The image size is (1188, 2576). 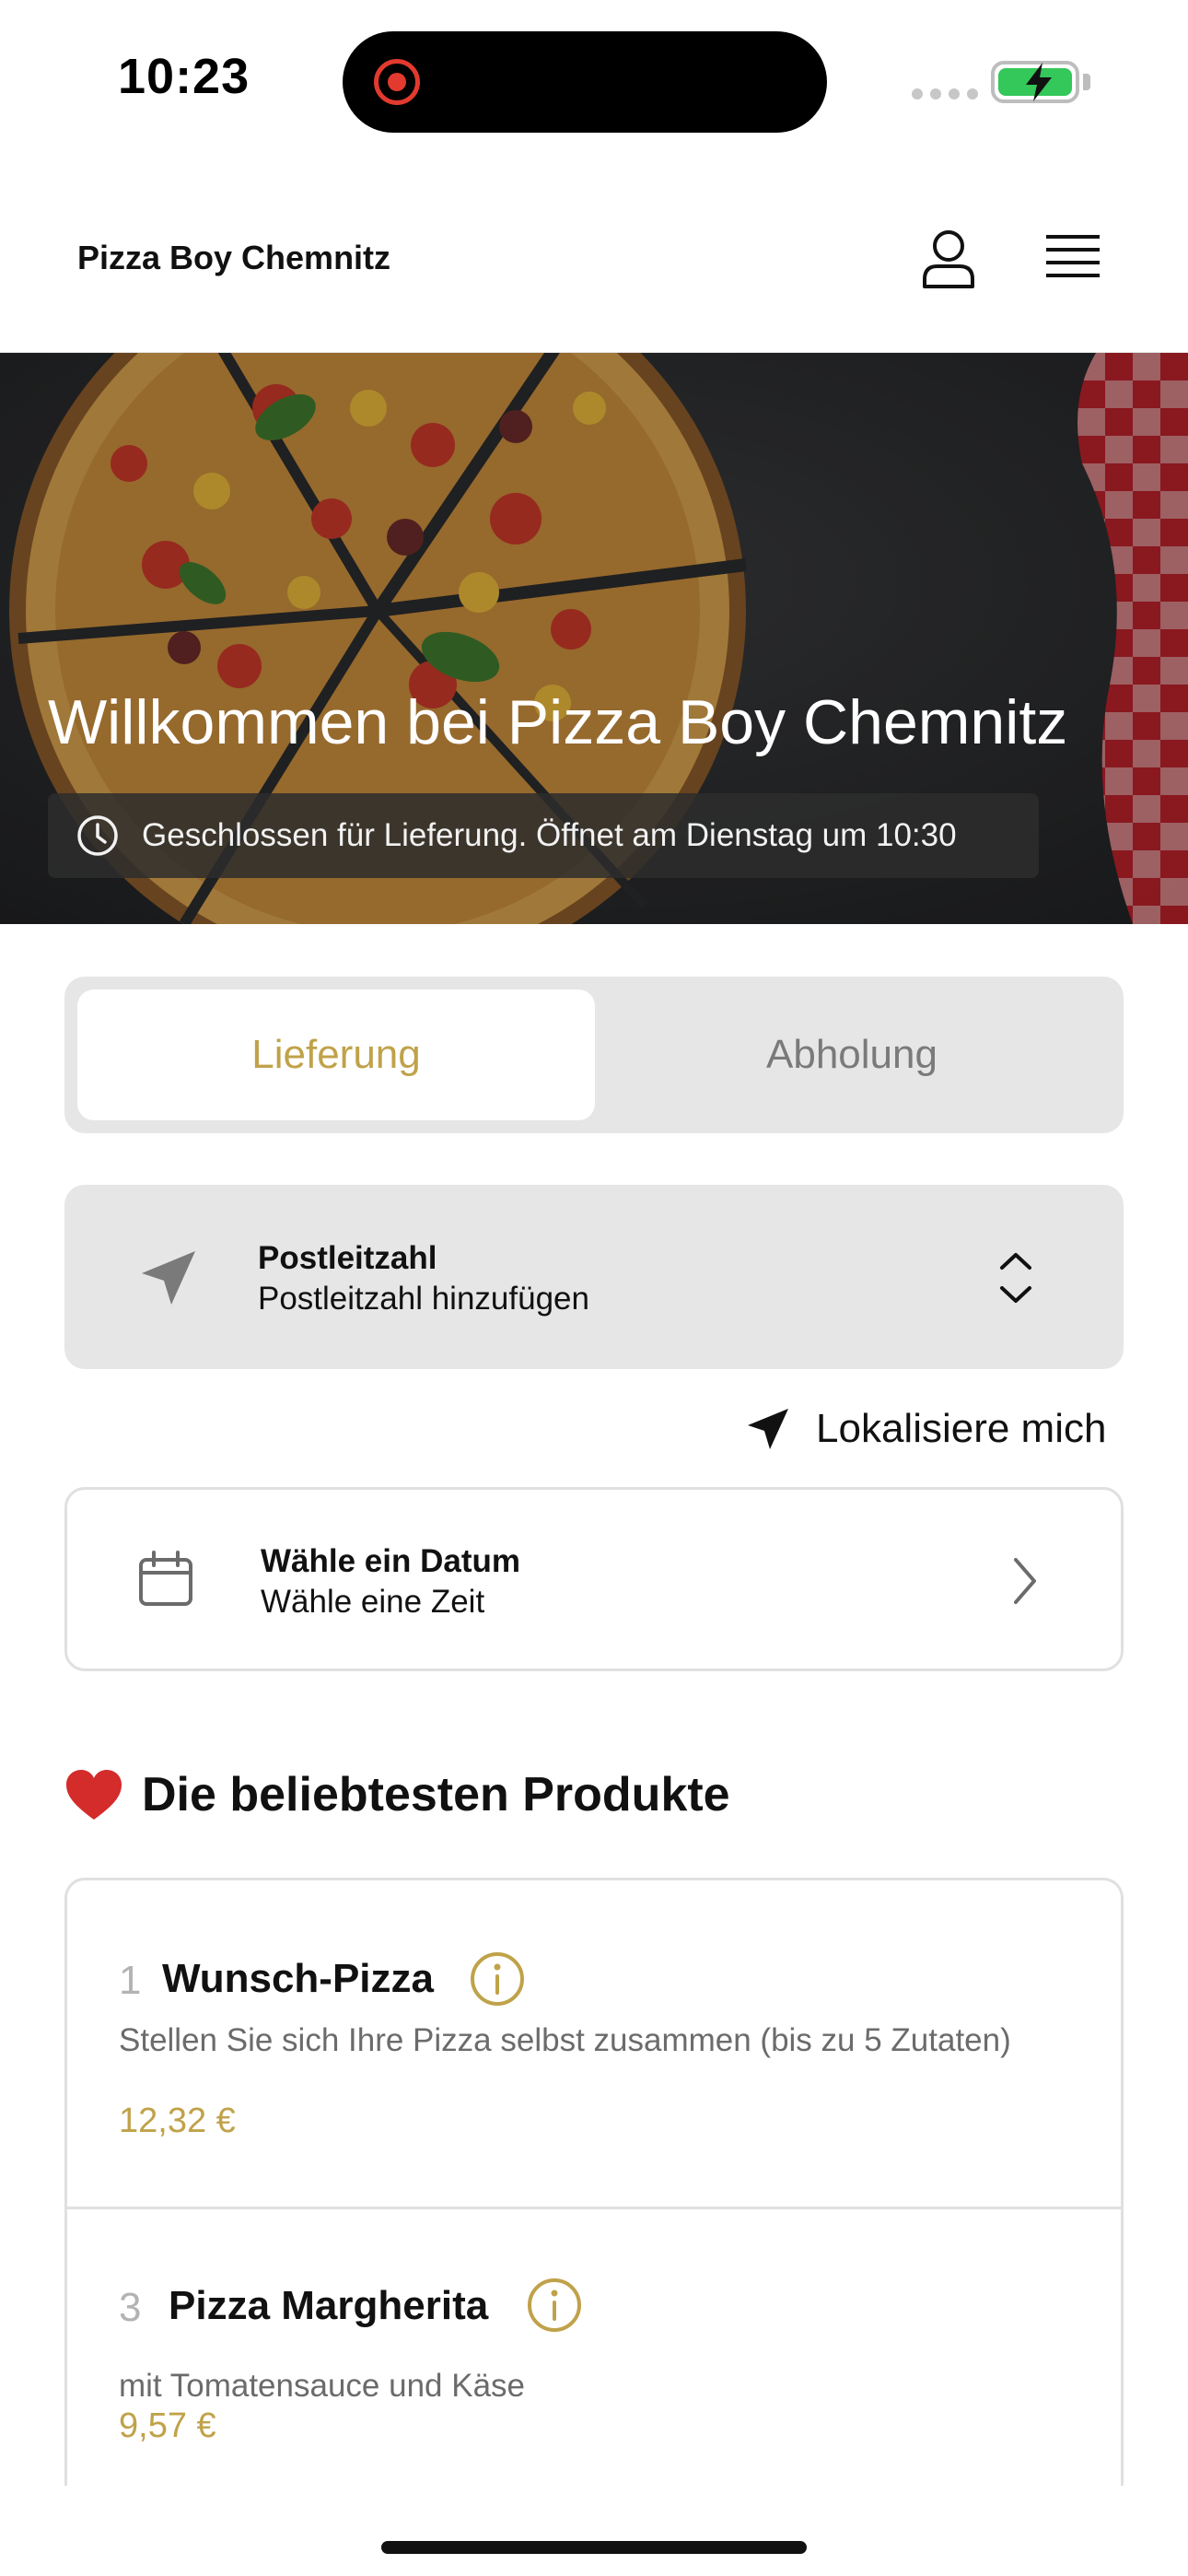 I want to click on product-number: 1, so click(x=130, y=1980).